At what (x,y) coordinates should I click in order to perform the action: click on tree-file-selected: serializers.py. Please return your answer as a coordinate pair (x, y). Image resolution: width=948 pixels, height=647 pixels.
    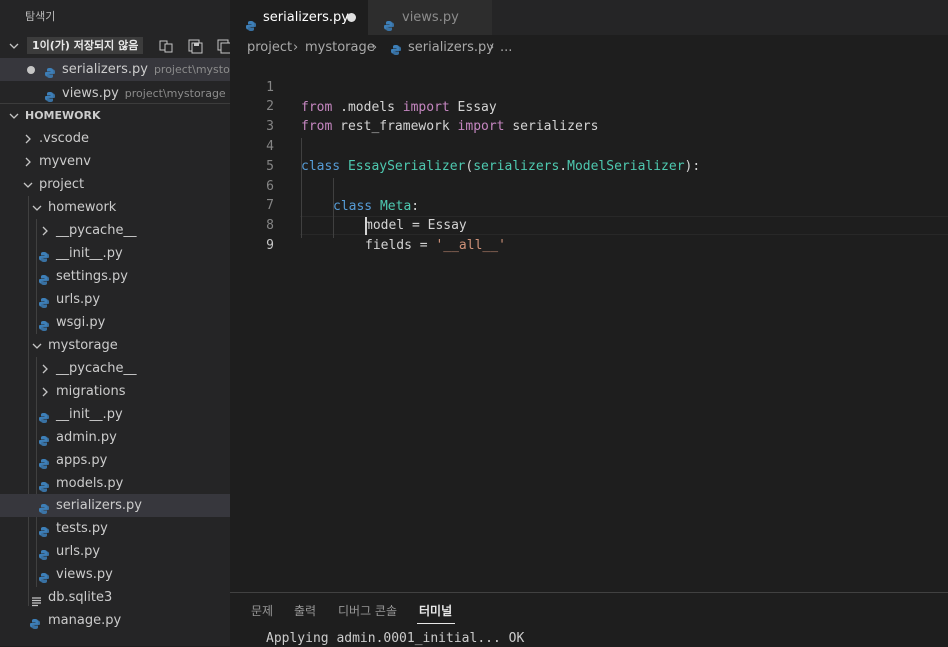
    Looking at the image, I should click on (115, 505).